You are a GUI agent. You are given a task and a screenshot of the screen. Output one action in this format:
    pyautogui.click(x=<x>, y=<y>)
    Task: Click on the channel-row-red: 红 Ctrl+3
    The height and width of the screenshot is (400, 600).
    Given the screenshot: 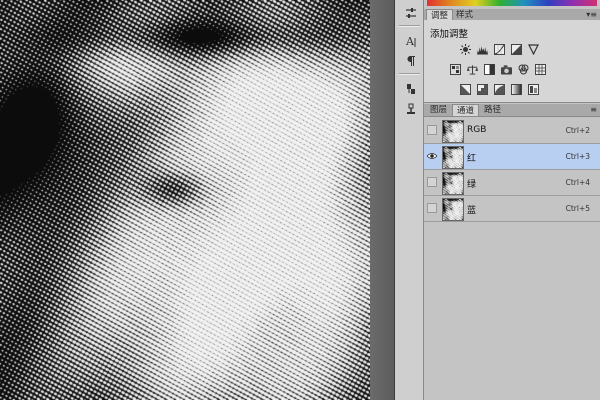 What is the action you would take?
    pyautogui.click(x=512, y=157)
    